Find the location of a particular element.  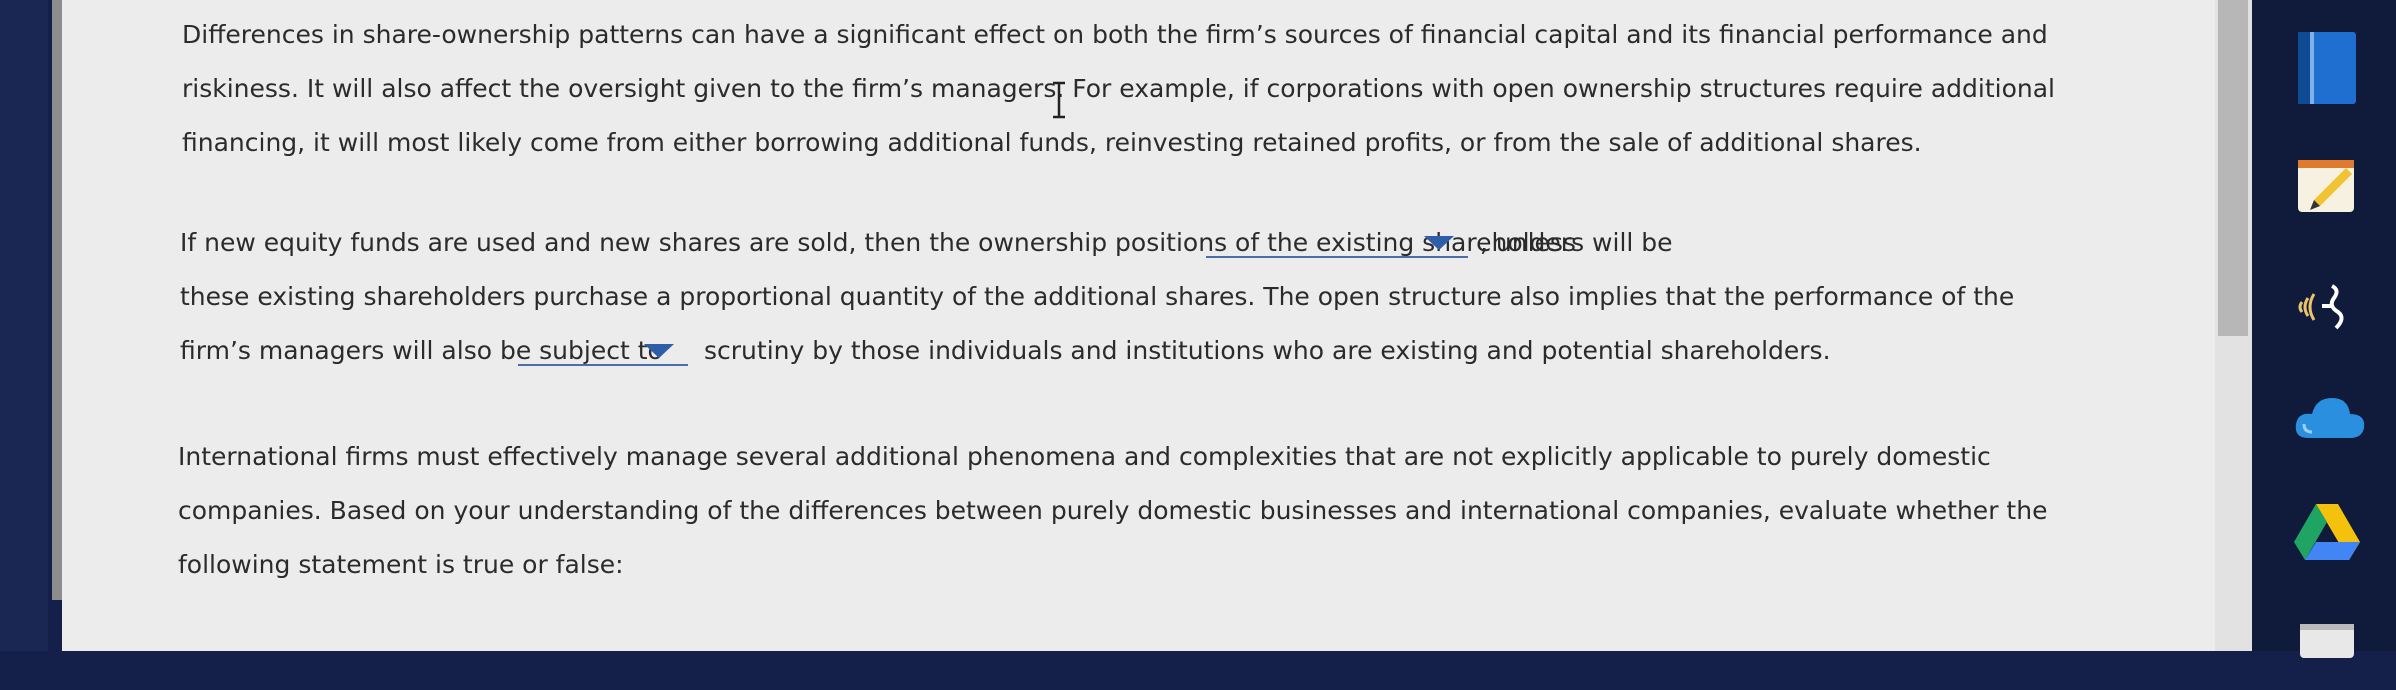

paragraph3-line3: following statement is true or false: is located at coordinates (401, 564).